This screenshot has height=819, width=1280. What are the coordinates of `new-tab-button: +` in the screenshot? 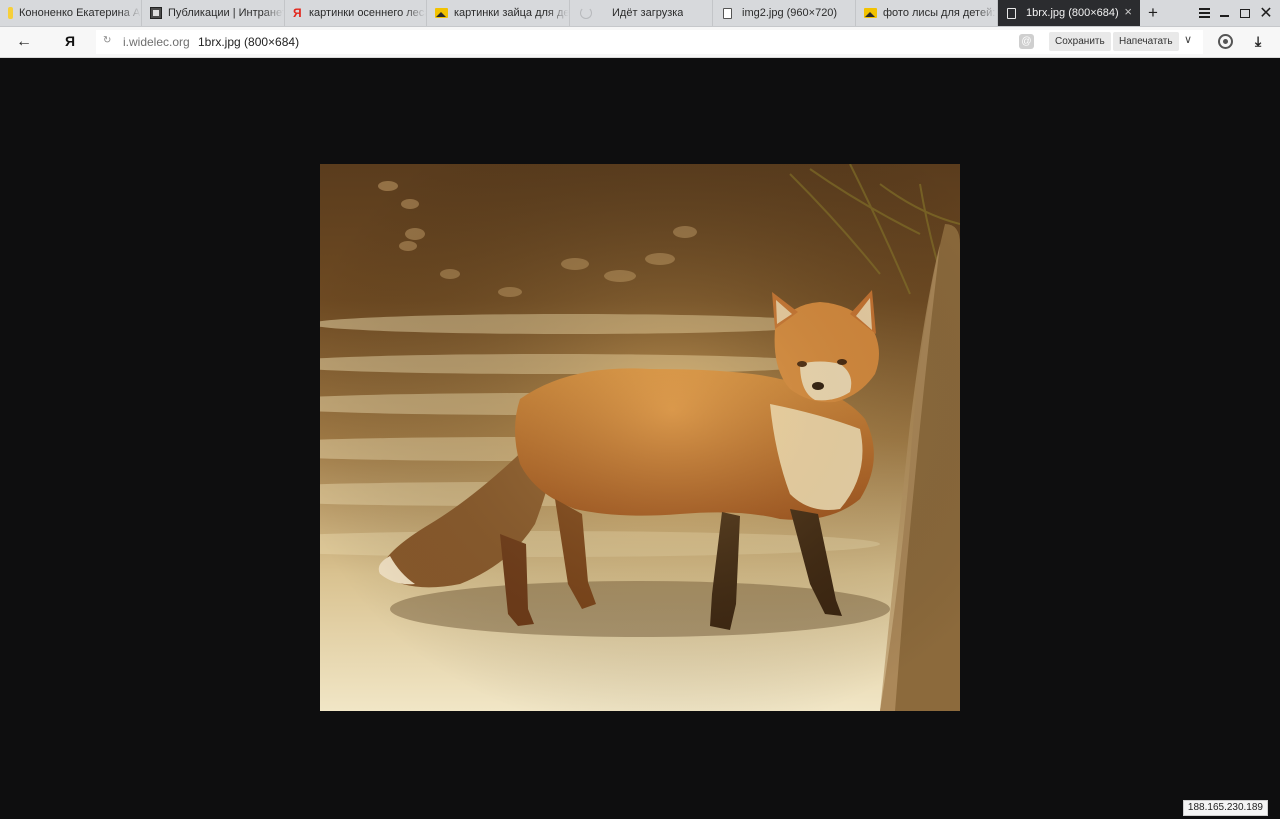 It's located at (1153, 13).